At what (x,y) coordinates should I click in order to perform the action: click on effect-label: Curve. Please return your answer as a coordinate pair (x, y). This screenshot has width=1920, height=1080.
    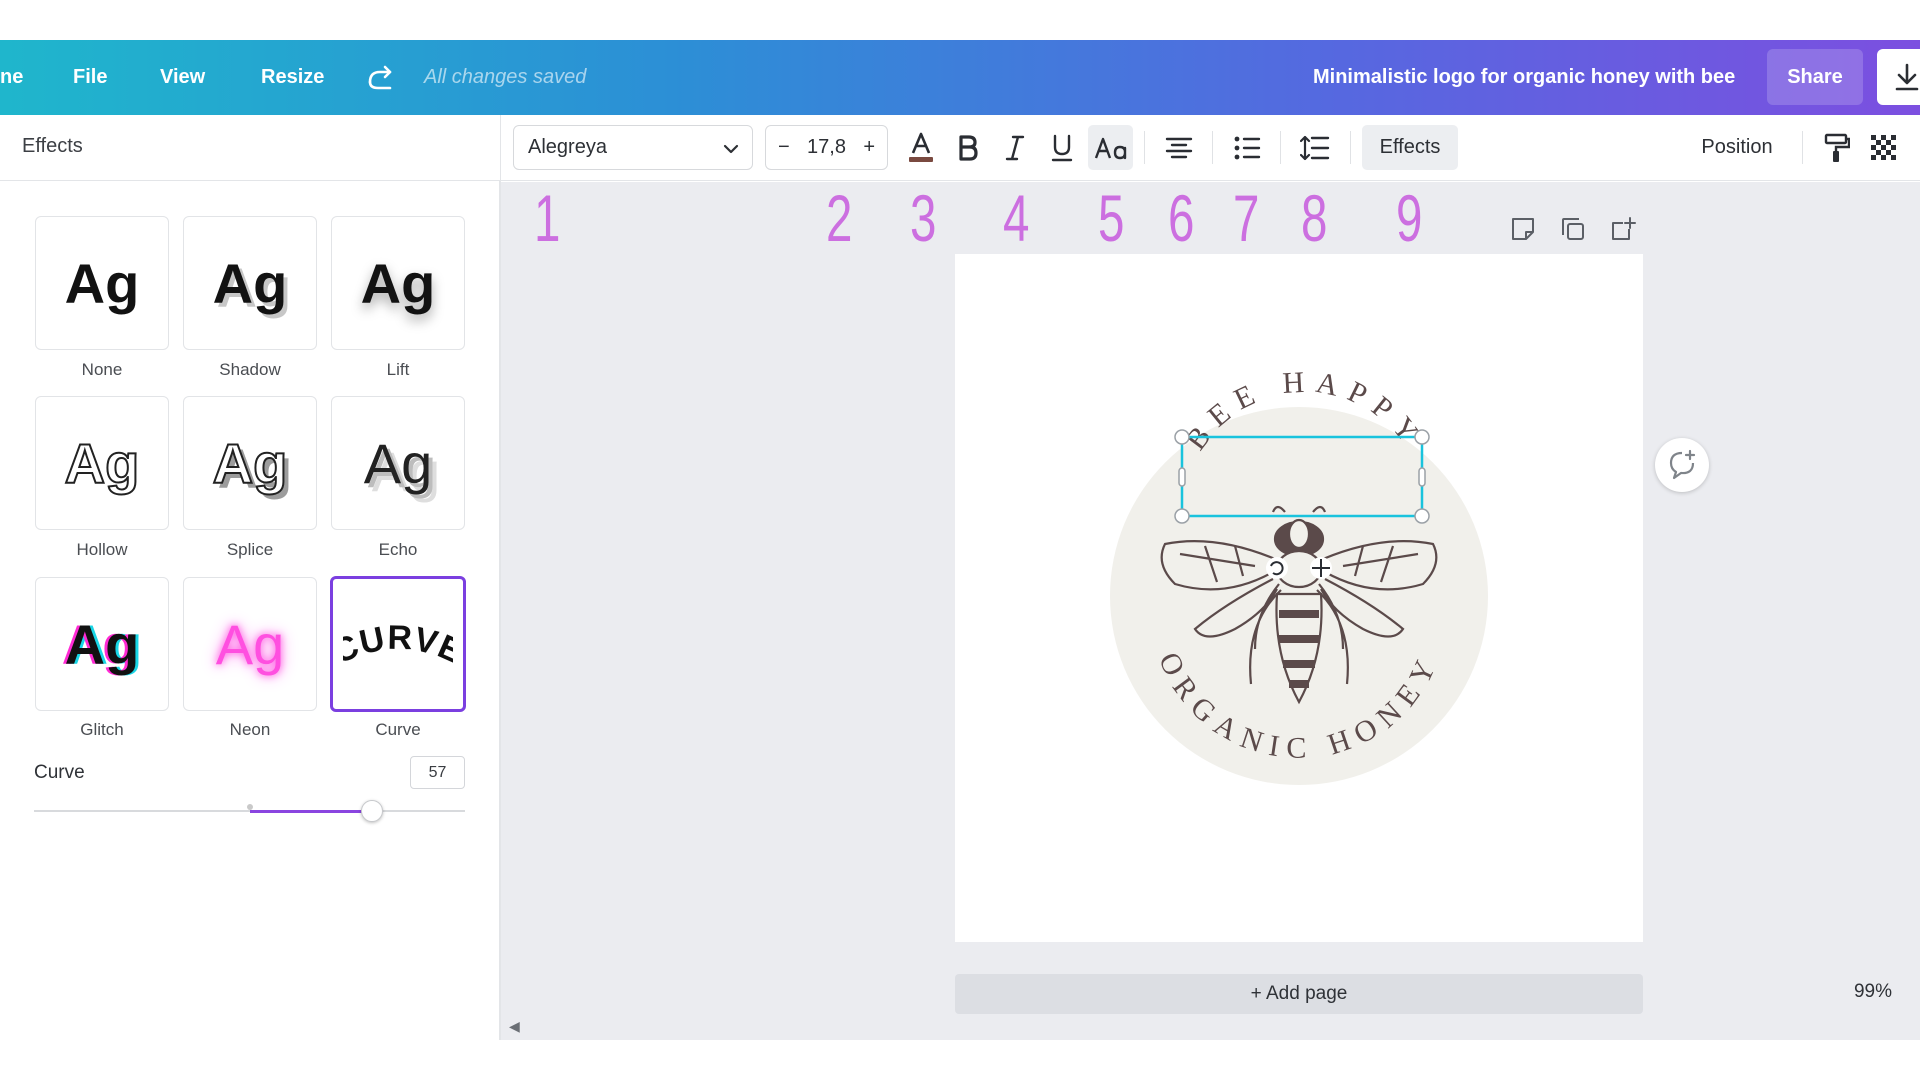
    Looking at the image, I should click on (398, 729).